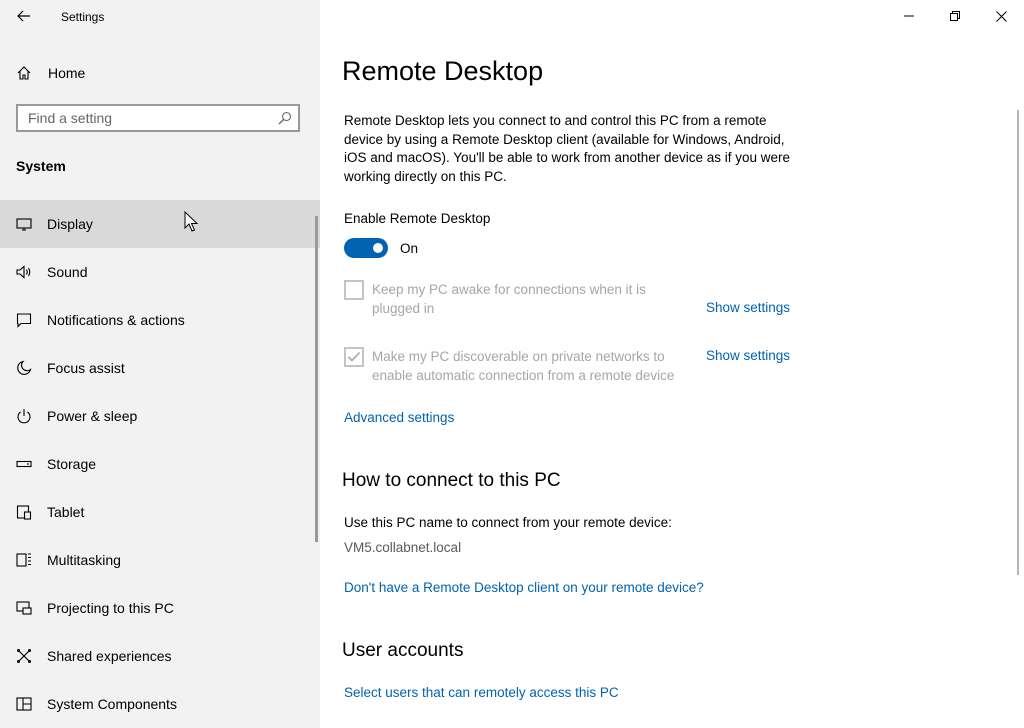 This screenshot has height=728, width=1024. What do you see at coordinates (451, 480) in the screenshot?
I see `connect-heading: How to connect to this PC` at bounding box center [451, 480].